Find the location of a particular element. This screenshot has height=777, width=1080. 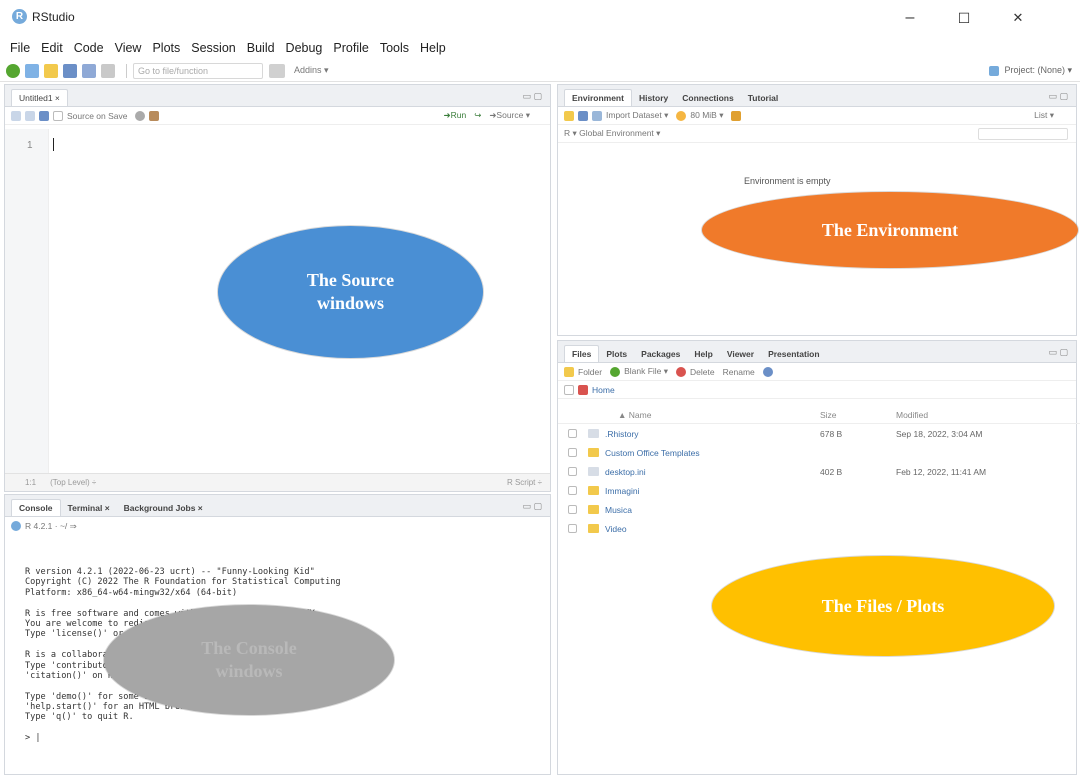

memory-usage: 80 MiB ▾ is located at coordinates (706, 115).